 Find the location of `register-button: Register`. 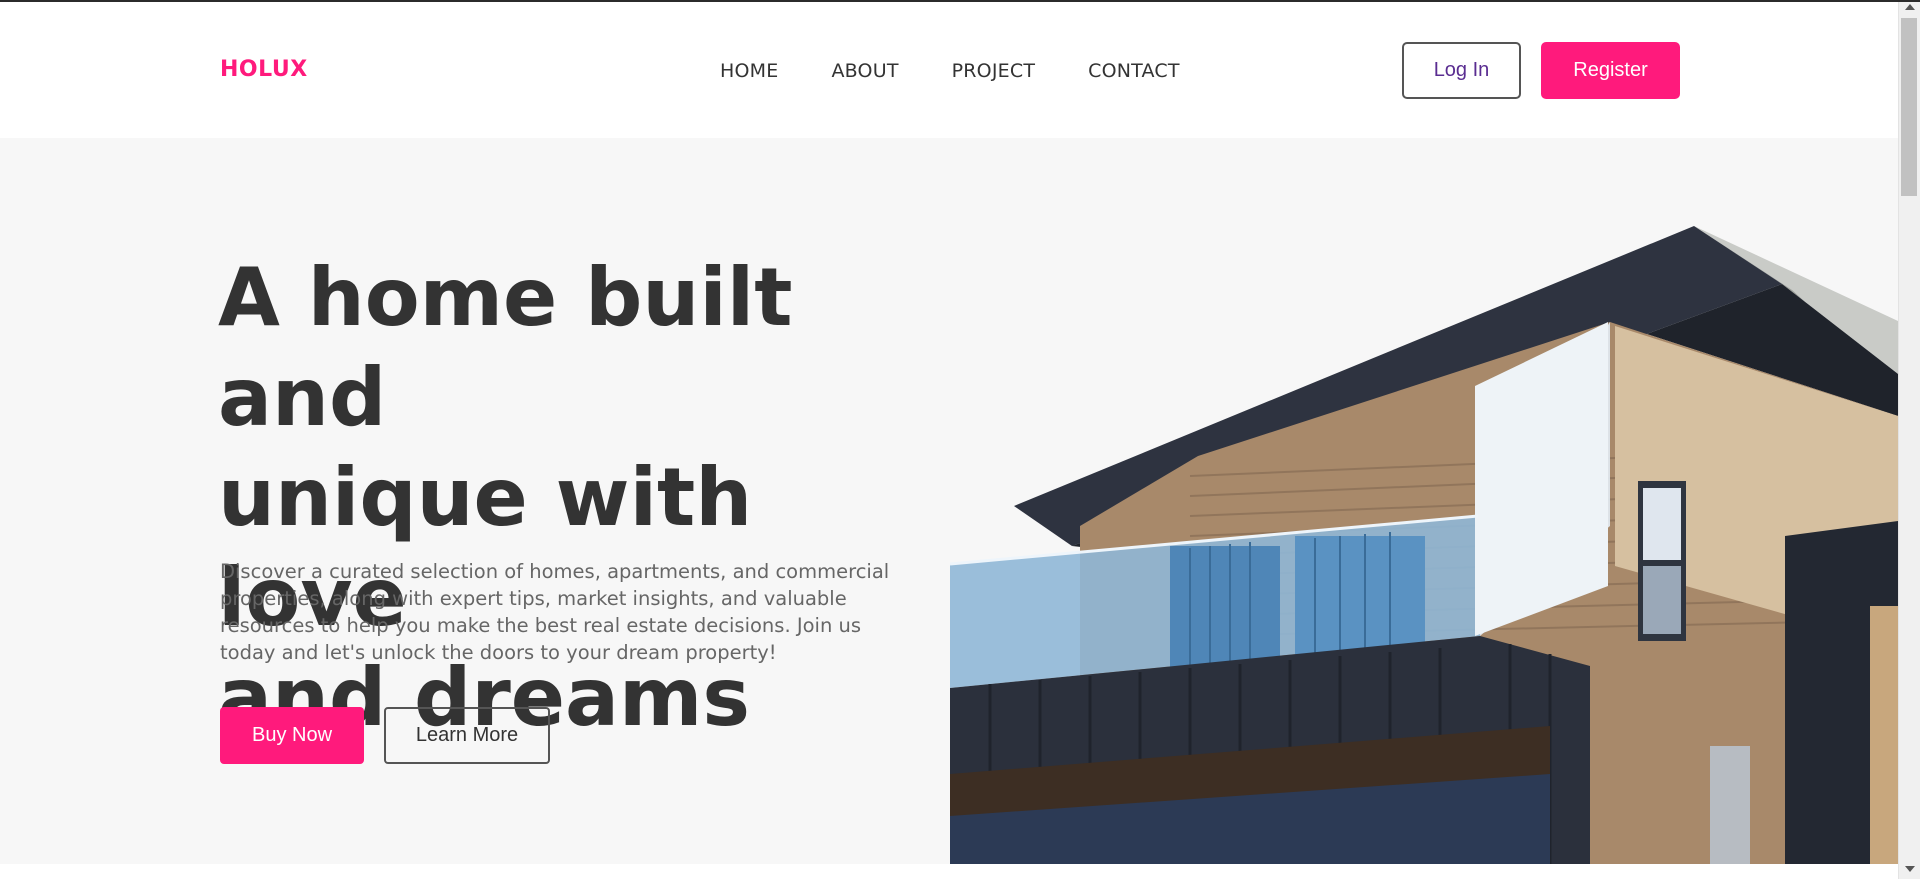

register-button: Register is located at coordinates (1610, 70).